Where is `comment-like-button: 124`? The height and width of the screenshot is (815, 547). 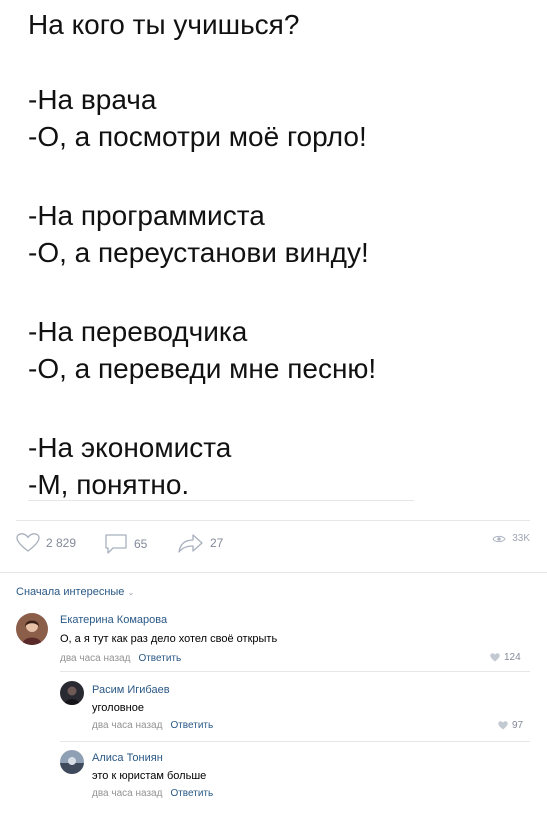
comment-like-button: 124 is located at coordinates (505, 657).